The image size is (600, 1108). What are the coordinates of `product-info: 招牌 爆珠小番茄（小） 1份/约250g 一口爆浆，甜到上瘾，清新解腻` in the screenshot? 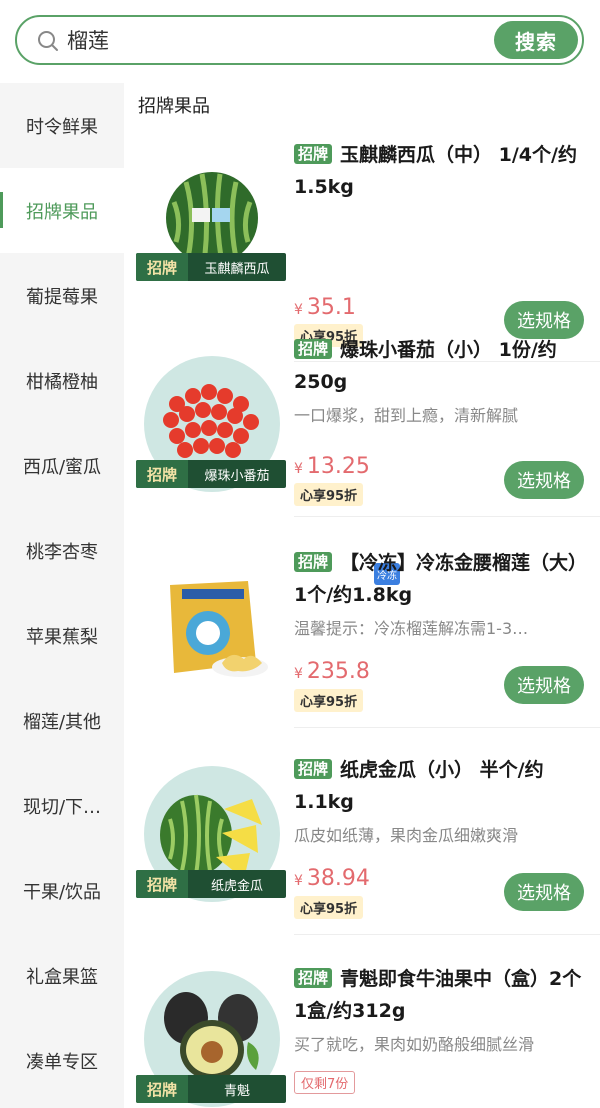 It's located at (442, 380).